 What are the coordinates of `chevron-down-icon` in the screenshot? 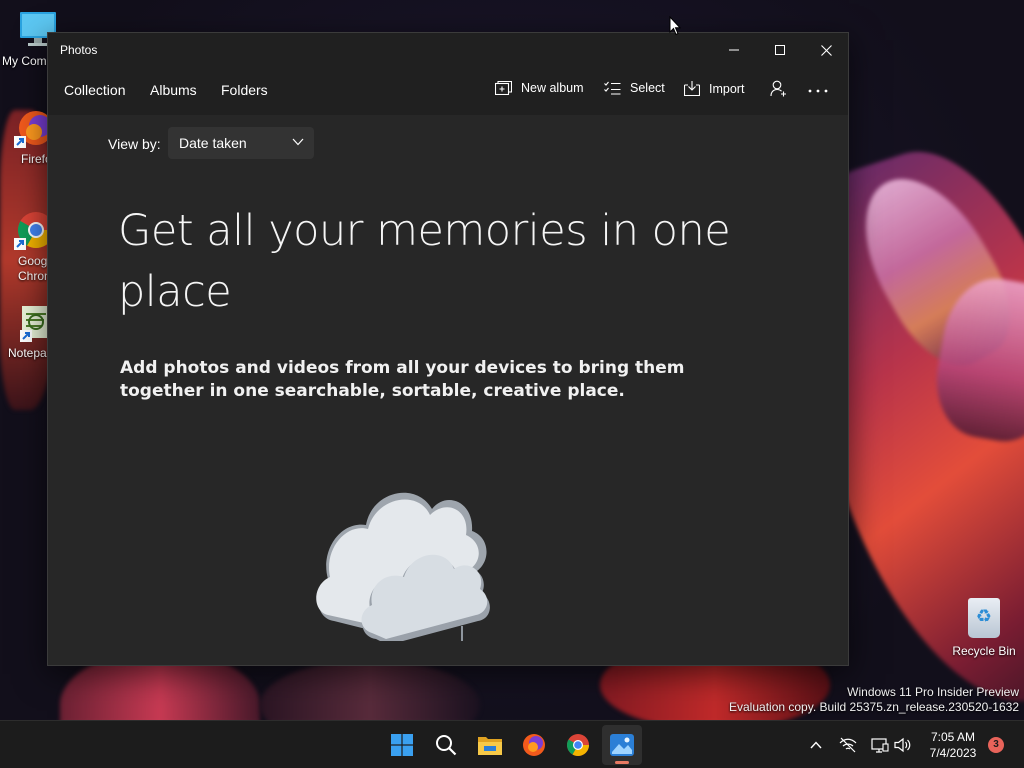 It's located at (298, 142).